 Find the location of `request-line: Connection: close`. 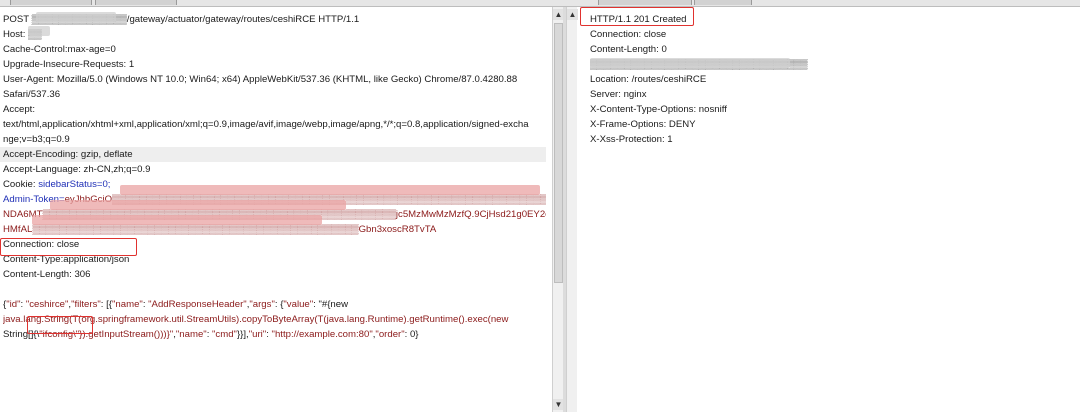

request-line: Connection: close is located at coordinates (41, 244).